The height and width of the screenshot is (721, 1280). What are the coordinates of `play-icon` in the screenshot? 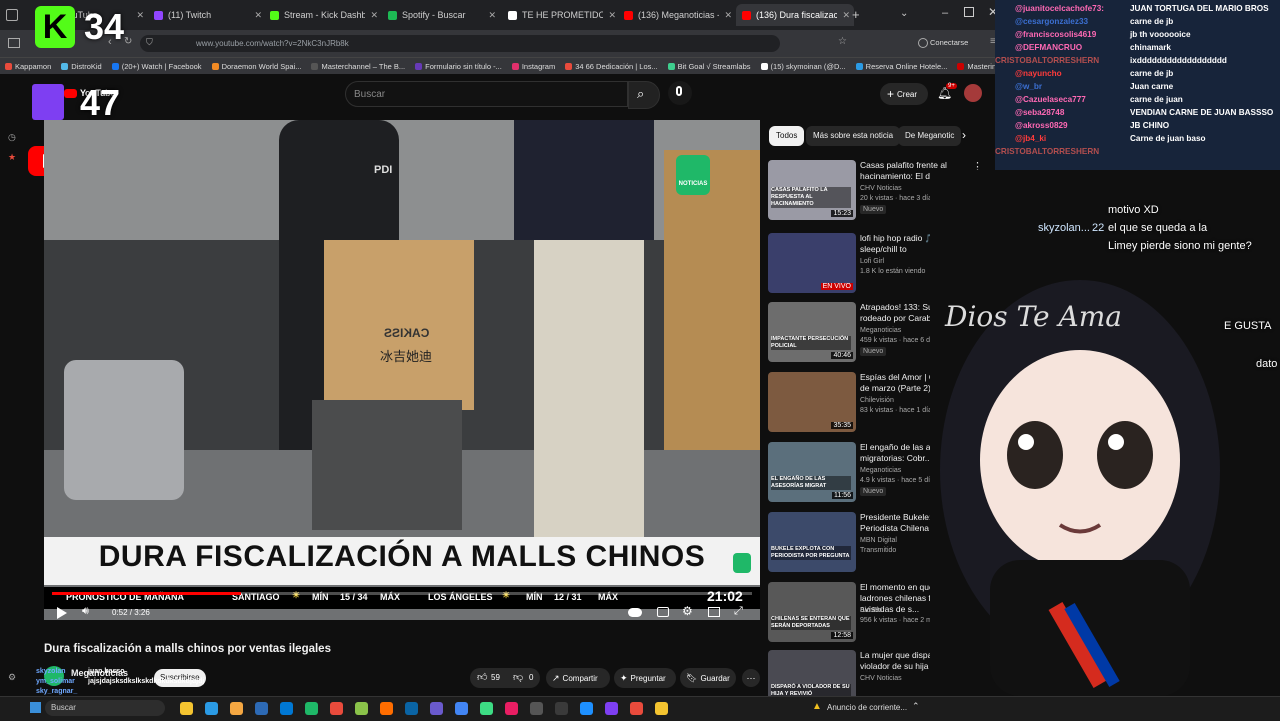 It's located at (62, 613).